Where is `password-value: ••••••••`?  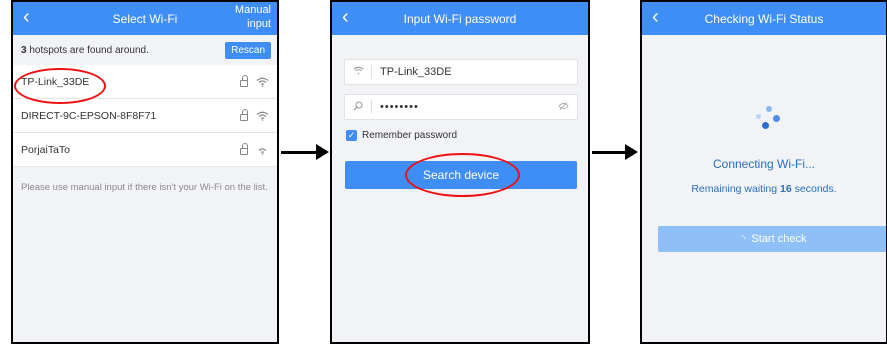
password-value: •••••••• is located at coordinates (399, 107).